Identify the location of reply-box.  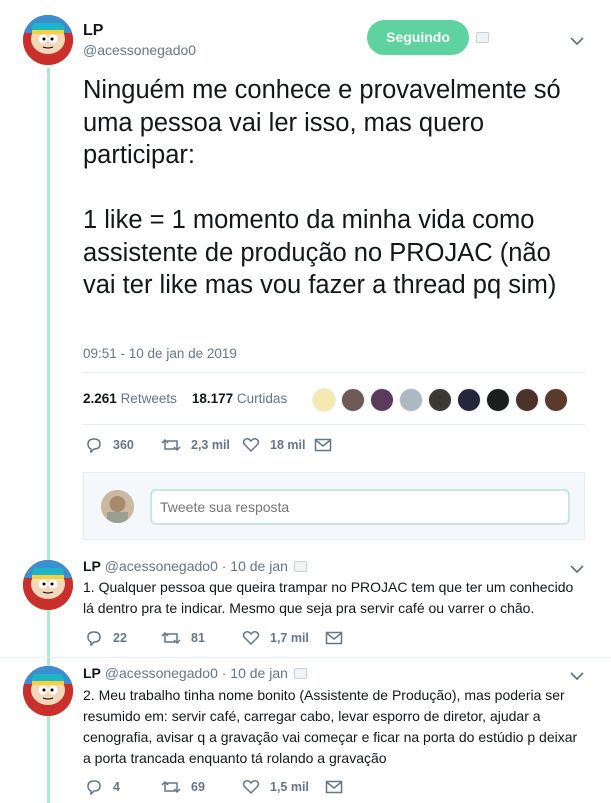
(334, 506).